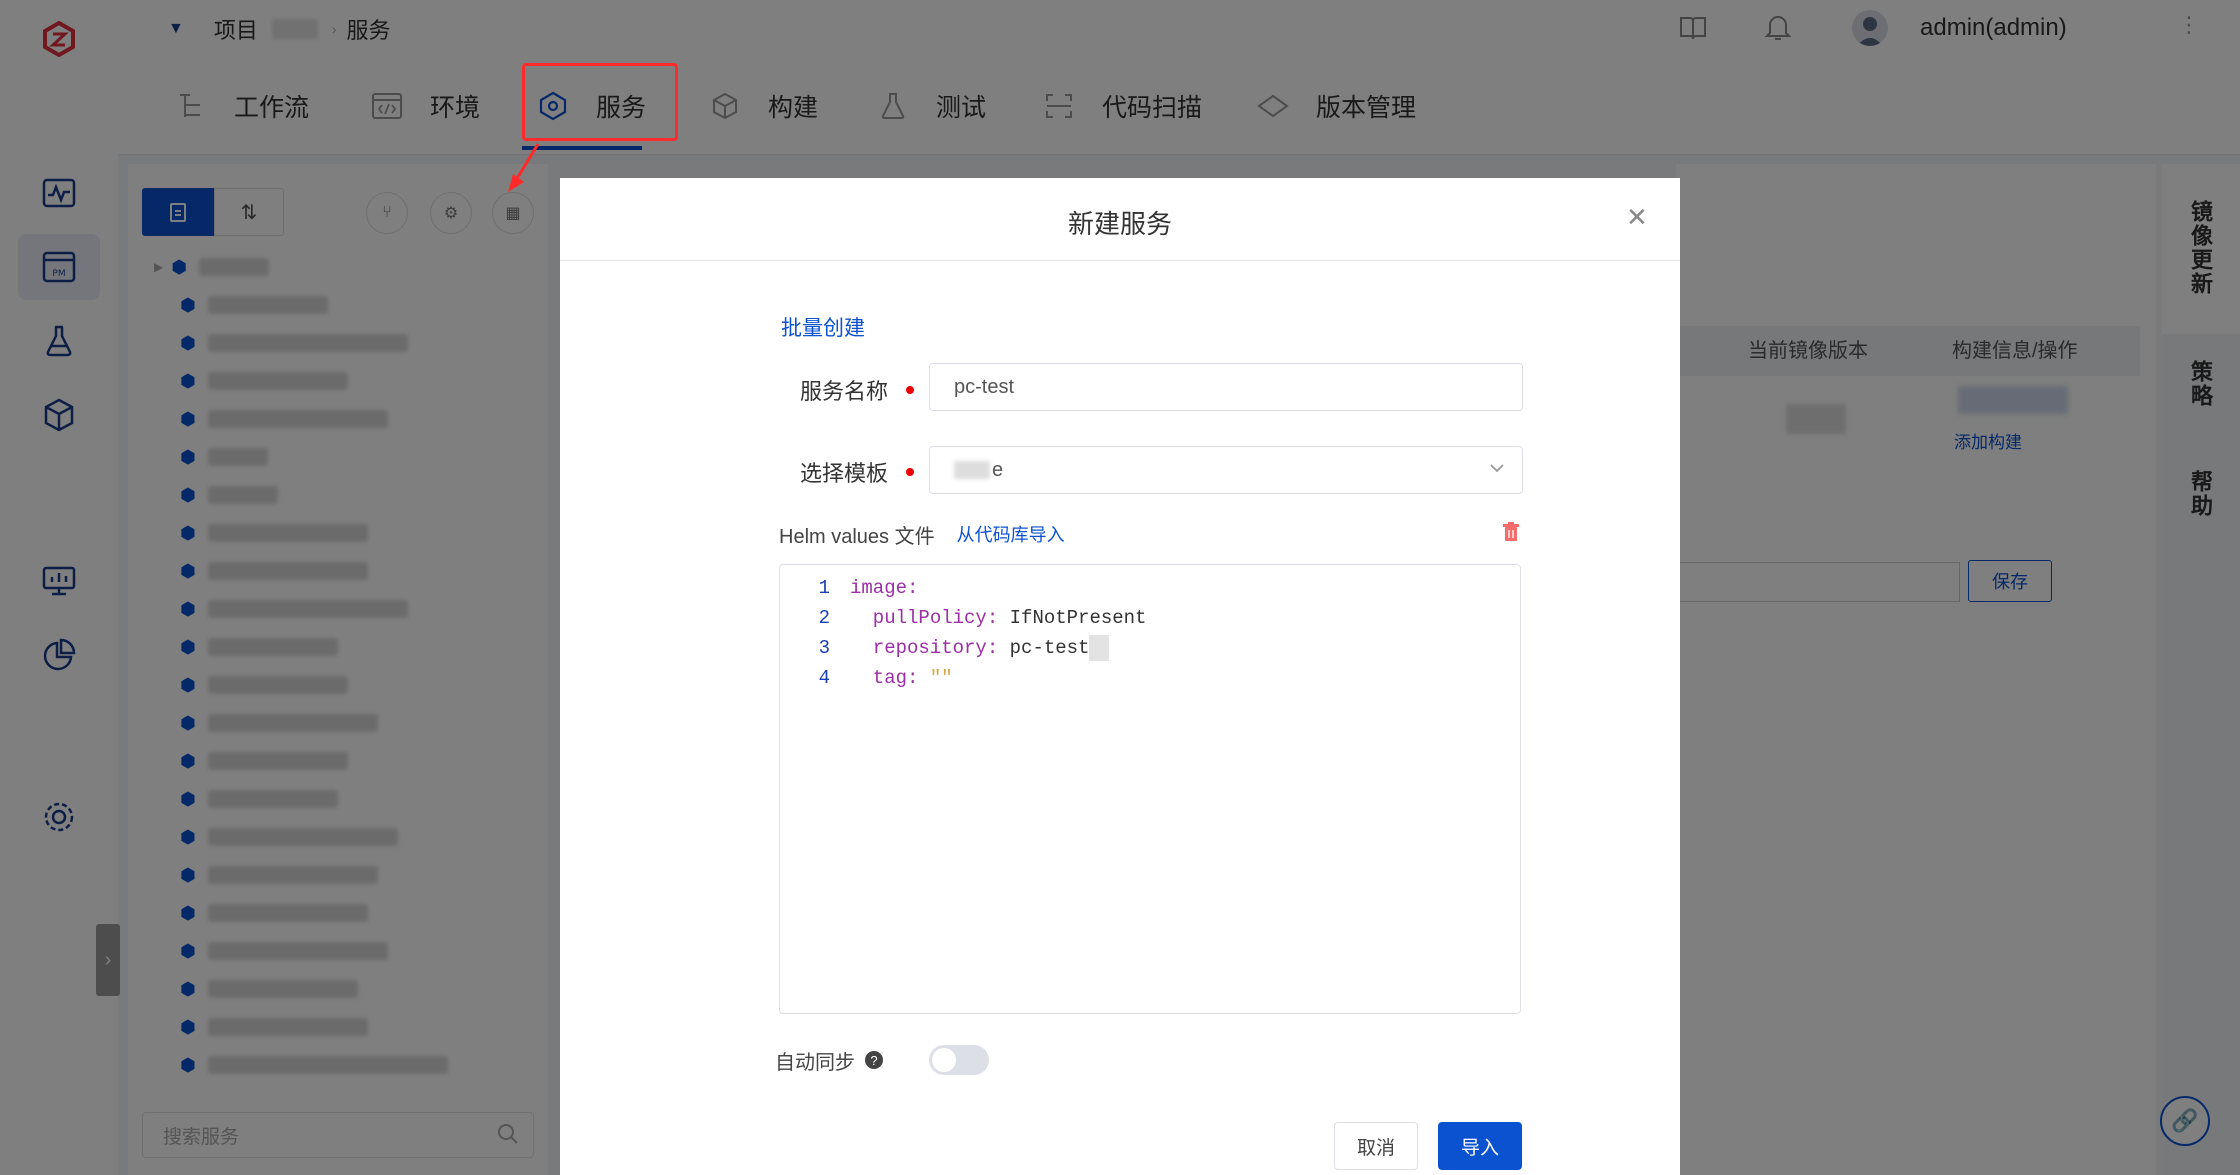 The width and height of the screenshot is (2240, 1175). What do you see at coordinates (874, 1060) in the screenshot?
I see `help-question-icon: ?` at bounding box center [874, 1060].